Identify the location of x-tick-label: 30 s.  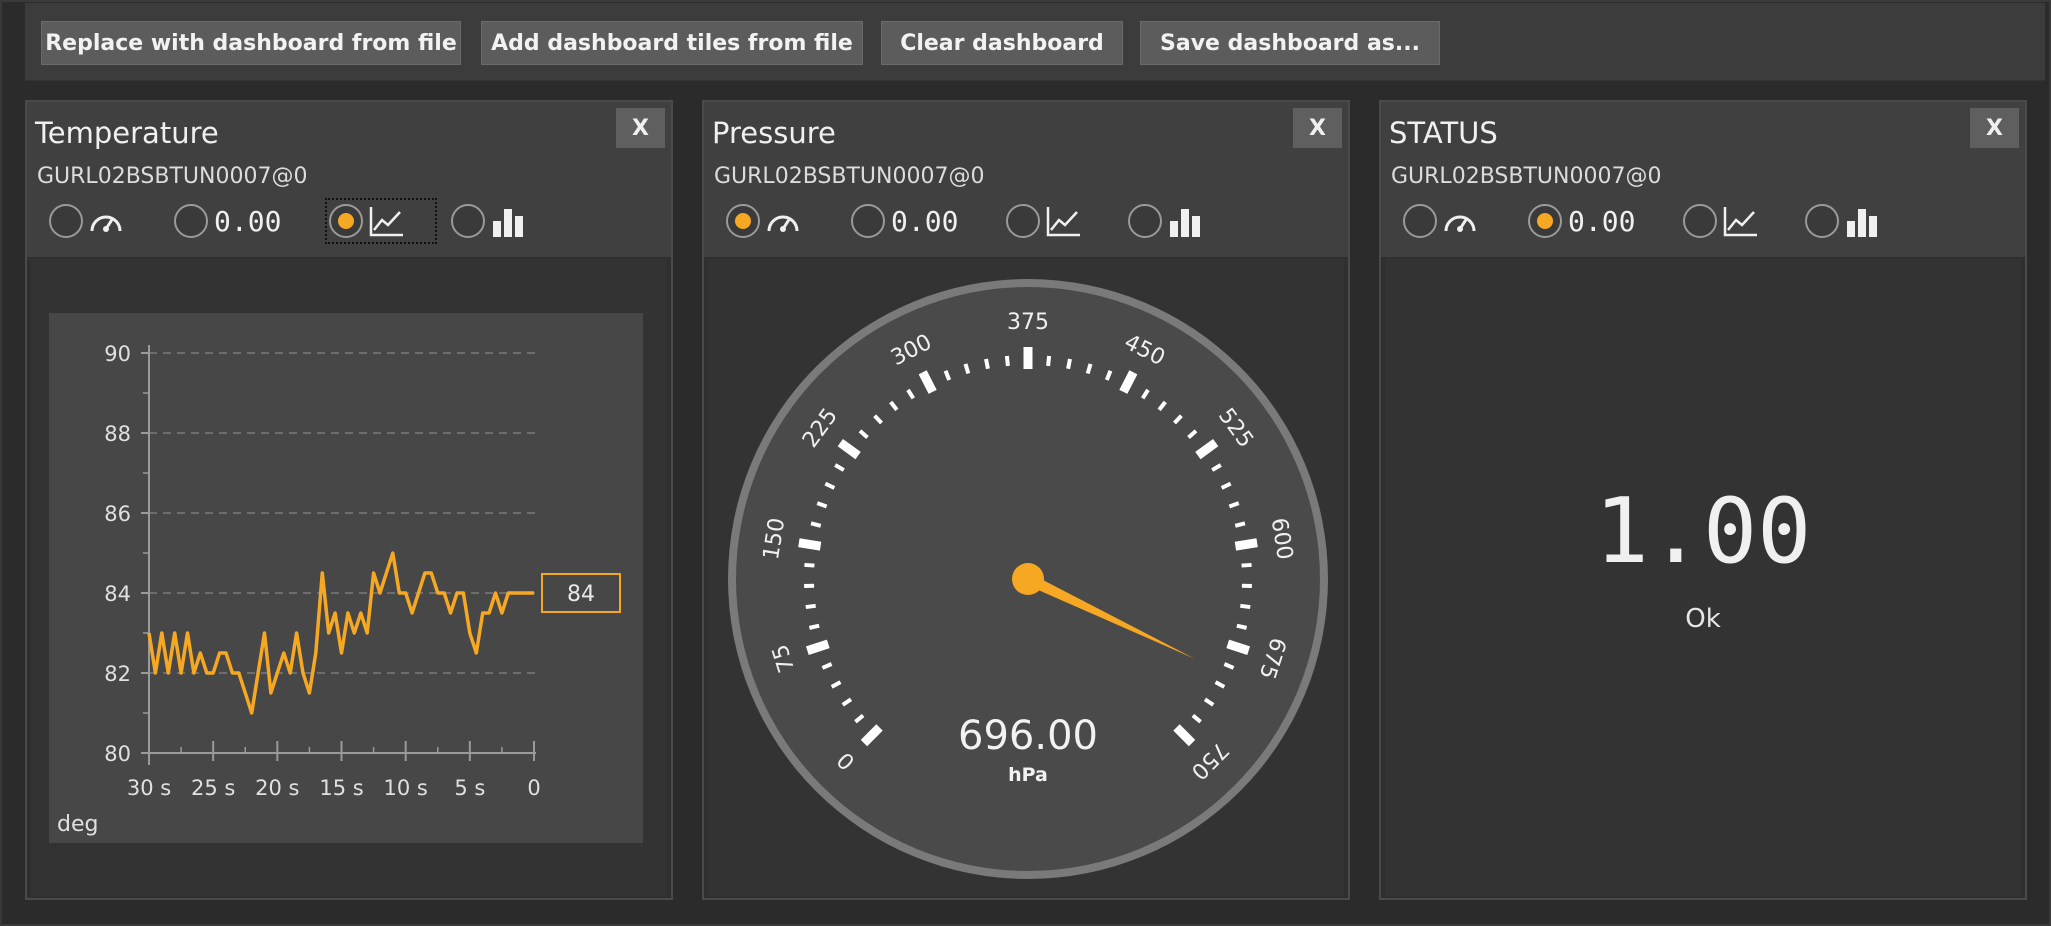
(149, 788).